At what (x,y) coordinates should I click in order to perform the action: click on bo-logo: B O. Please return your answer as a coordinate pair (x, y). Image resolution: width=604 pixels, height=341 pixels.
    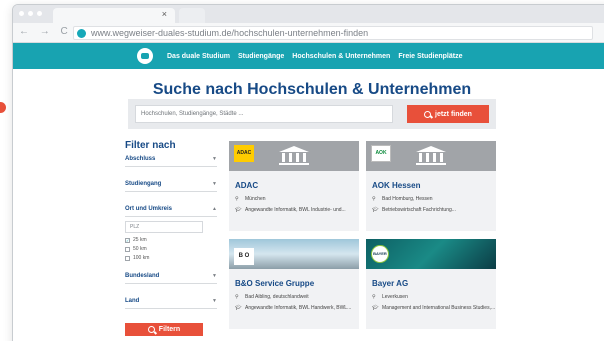
    Looking at the image, I should click on (244, 256).